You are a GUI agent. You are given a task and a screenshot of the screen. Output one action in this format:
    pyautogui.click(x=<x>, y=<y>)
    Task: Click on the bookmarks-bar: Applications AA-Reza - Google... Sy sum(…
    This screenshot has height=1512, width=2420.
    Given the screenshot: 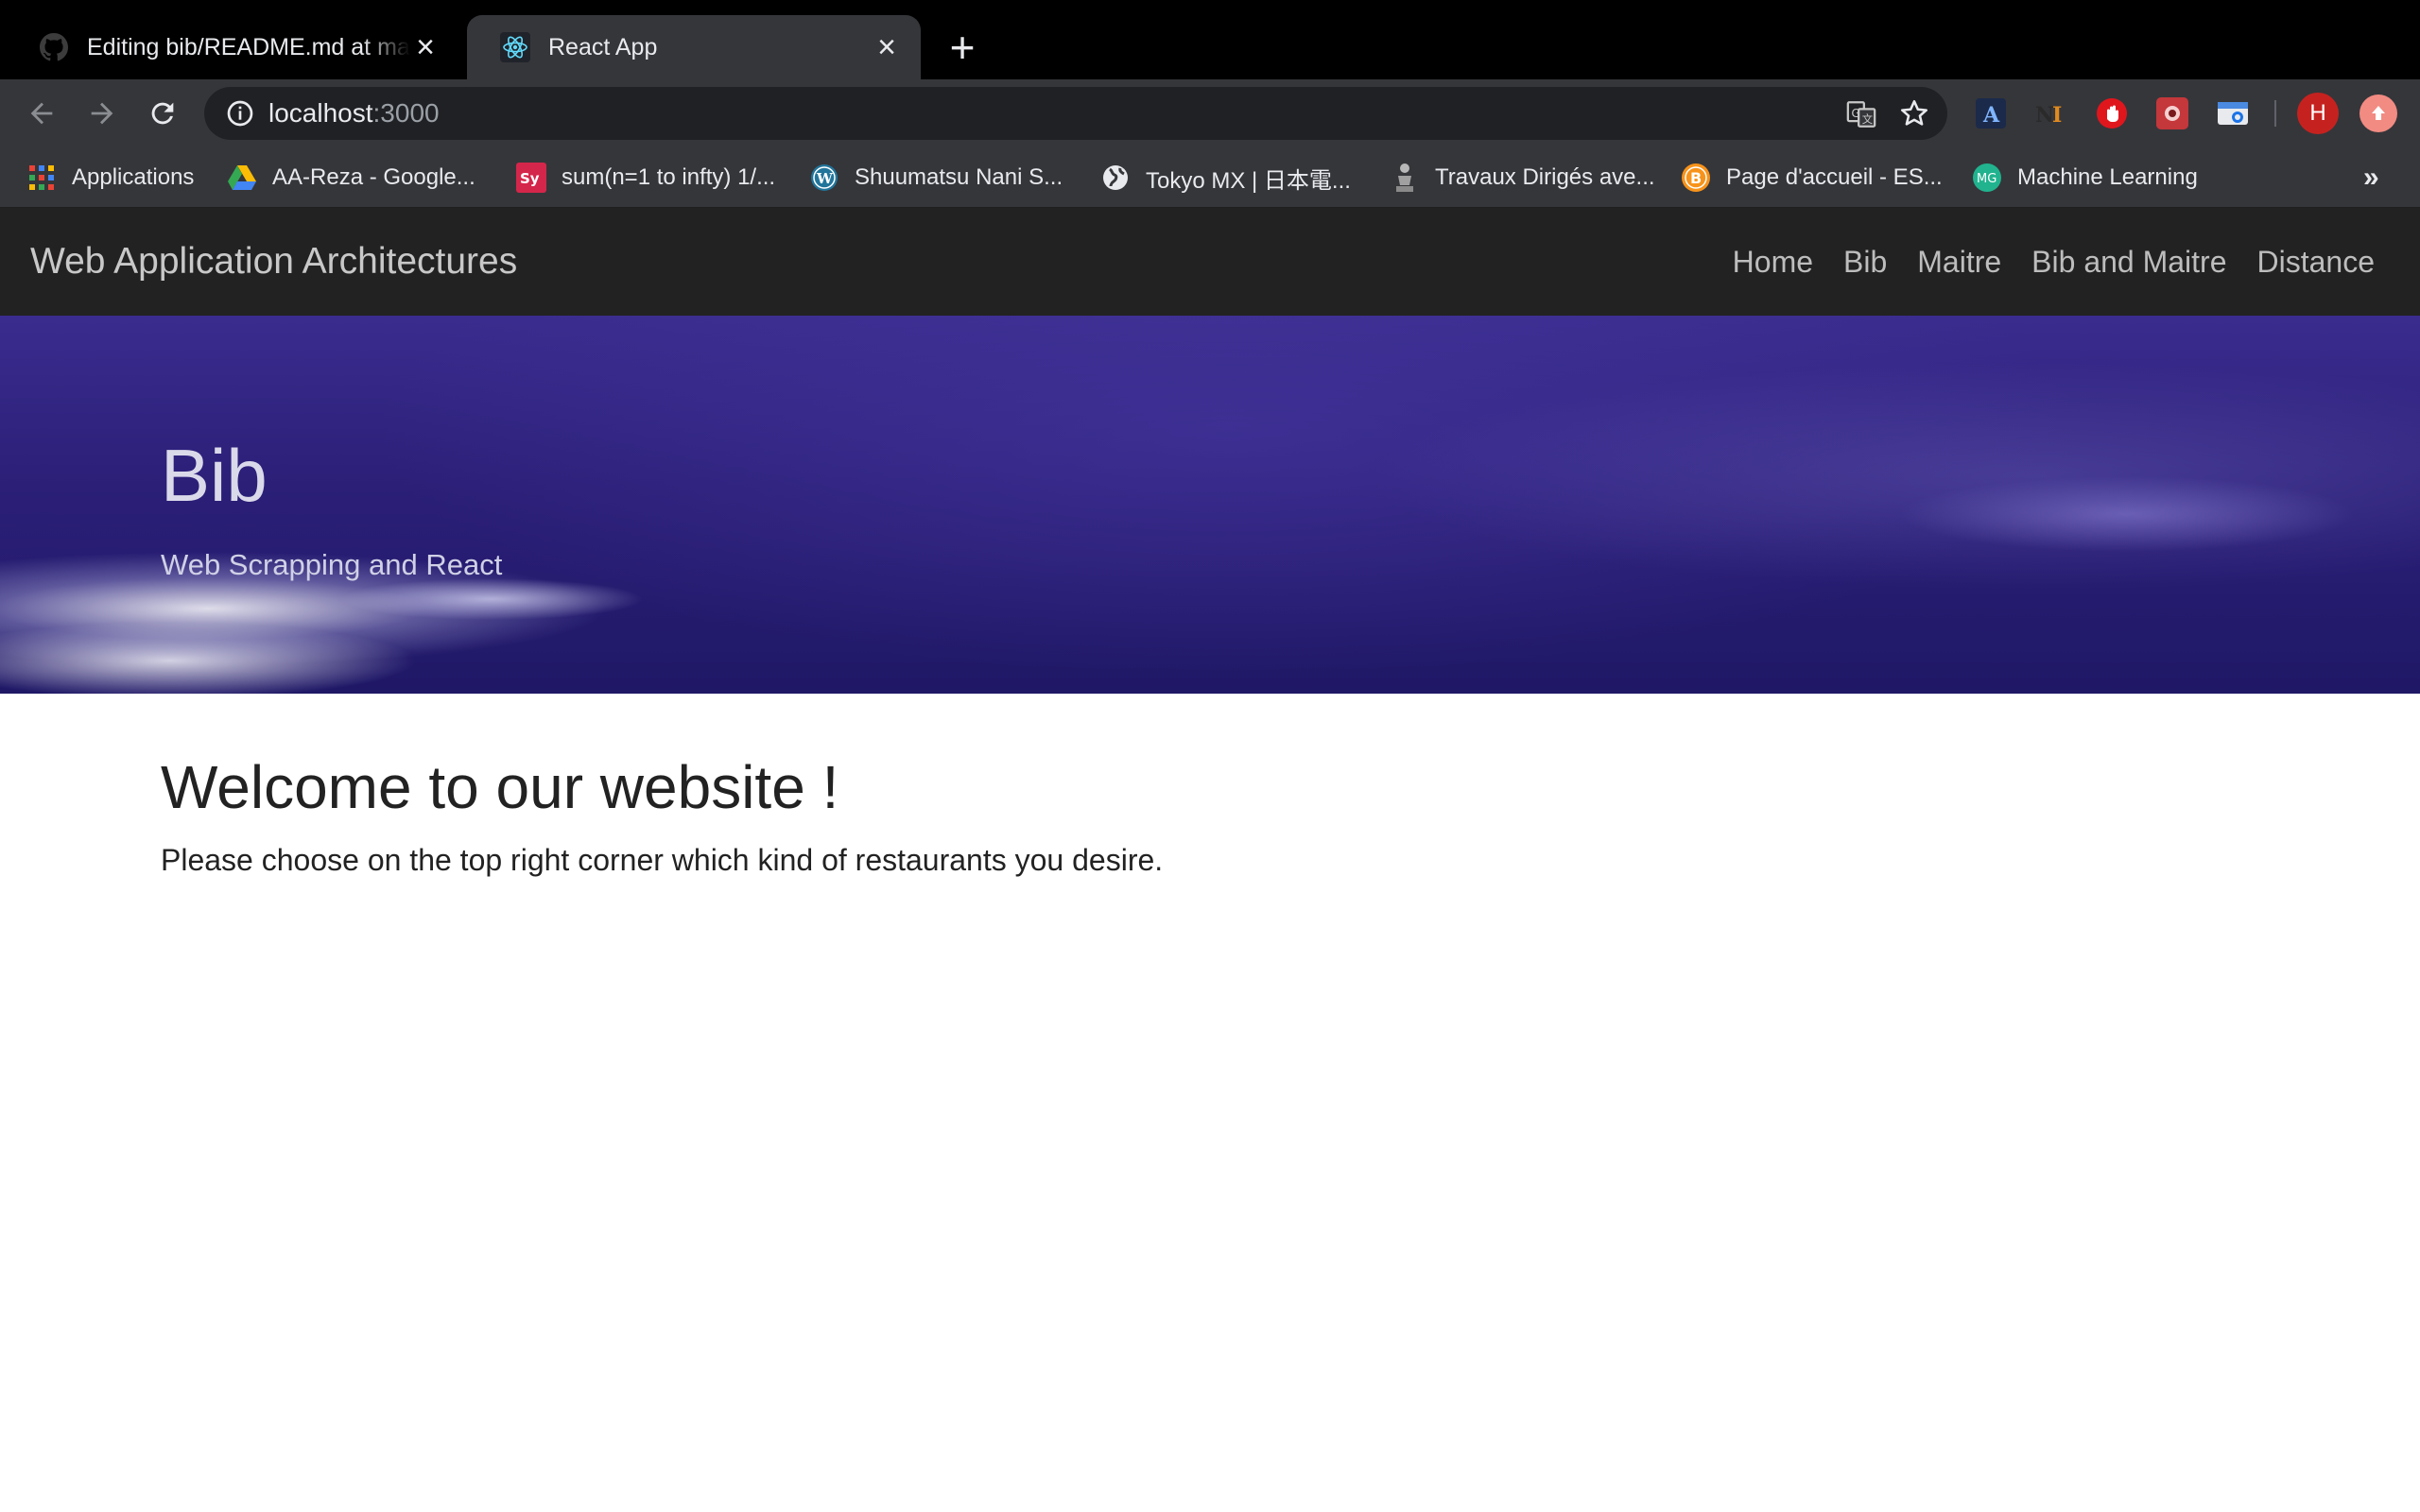 What is the action you would take?
    pyautogui.click(x=1210, y=177)
    